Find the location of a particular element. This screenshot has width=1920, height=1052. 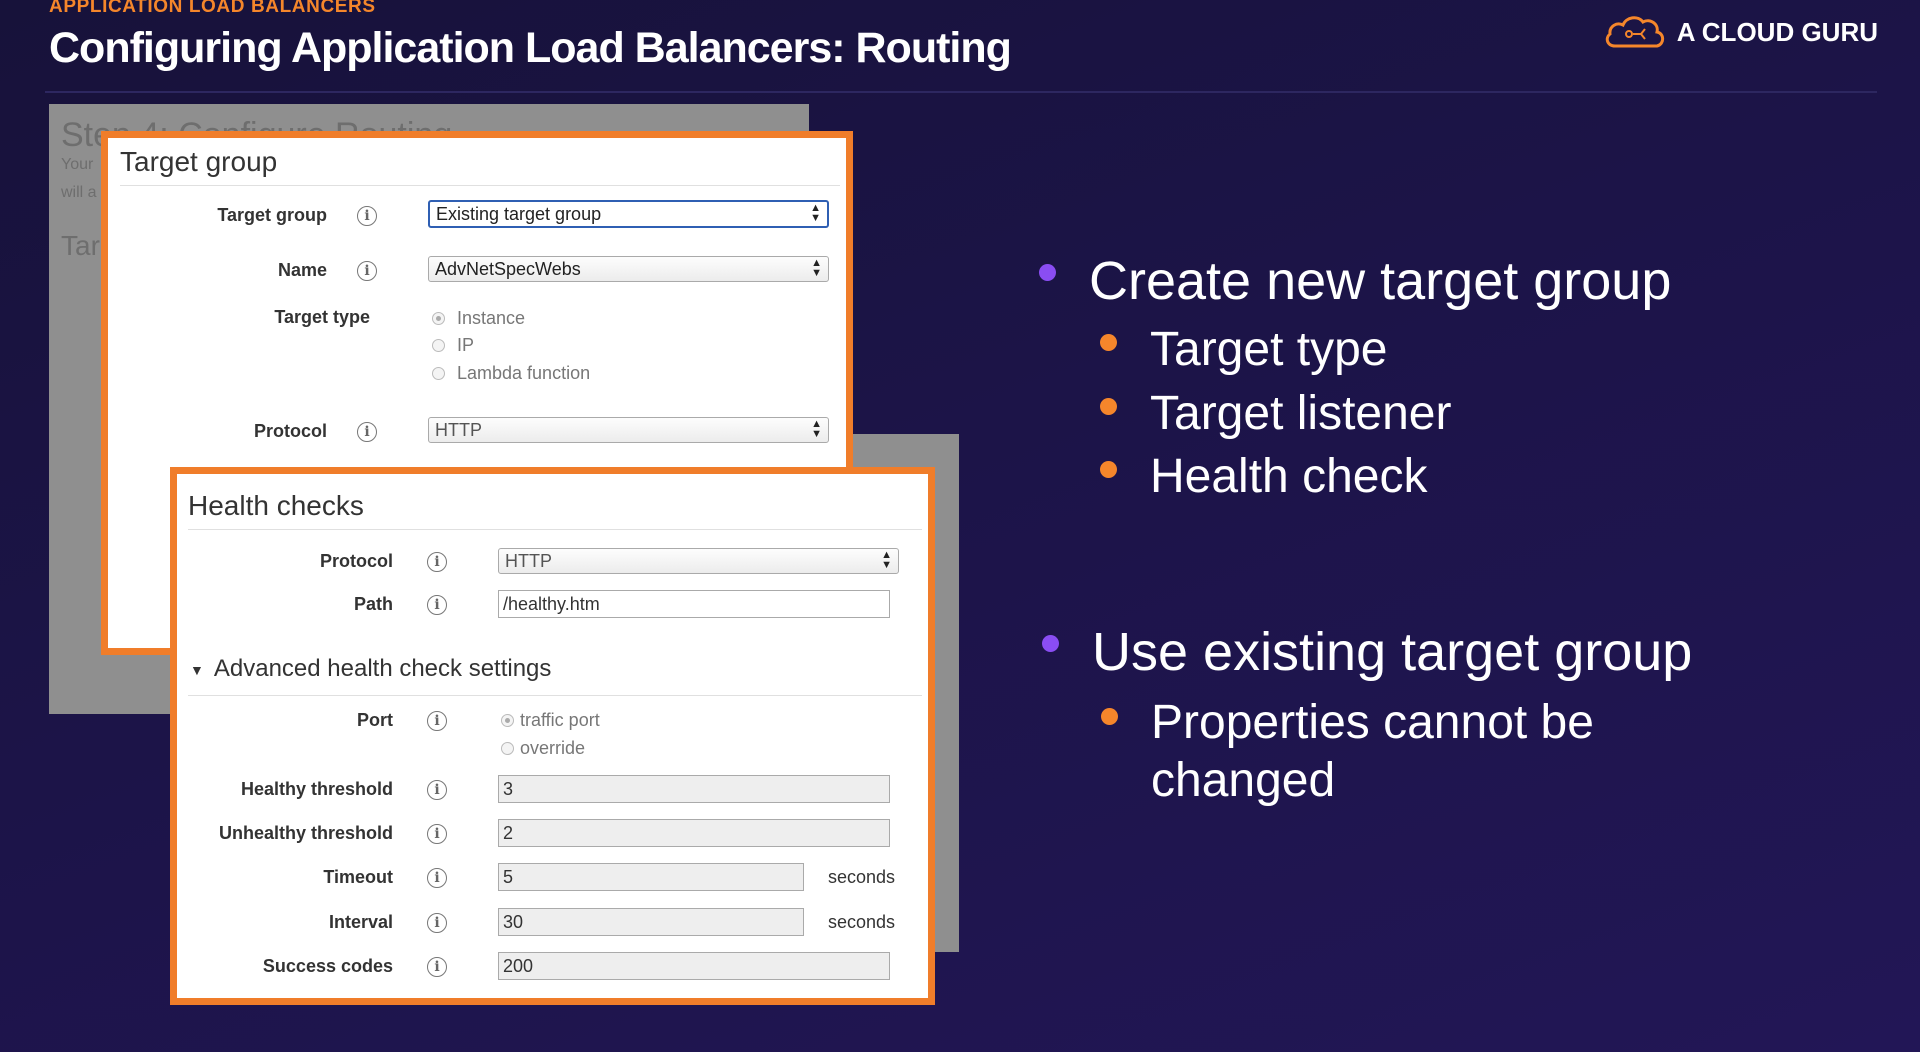

success-codes-input: 200 is located at coordinates (694, 966).